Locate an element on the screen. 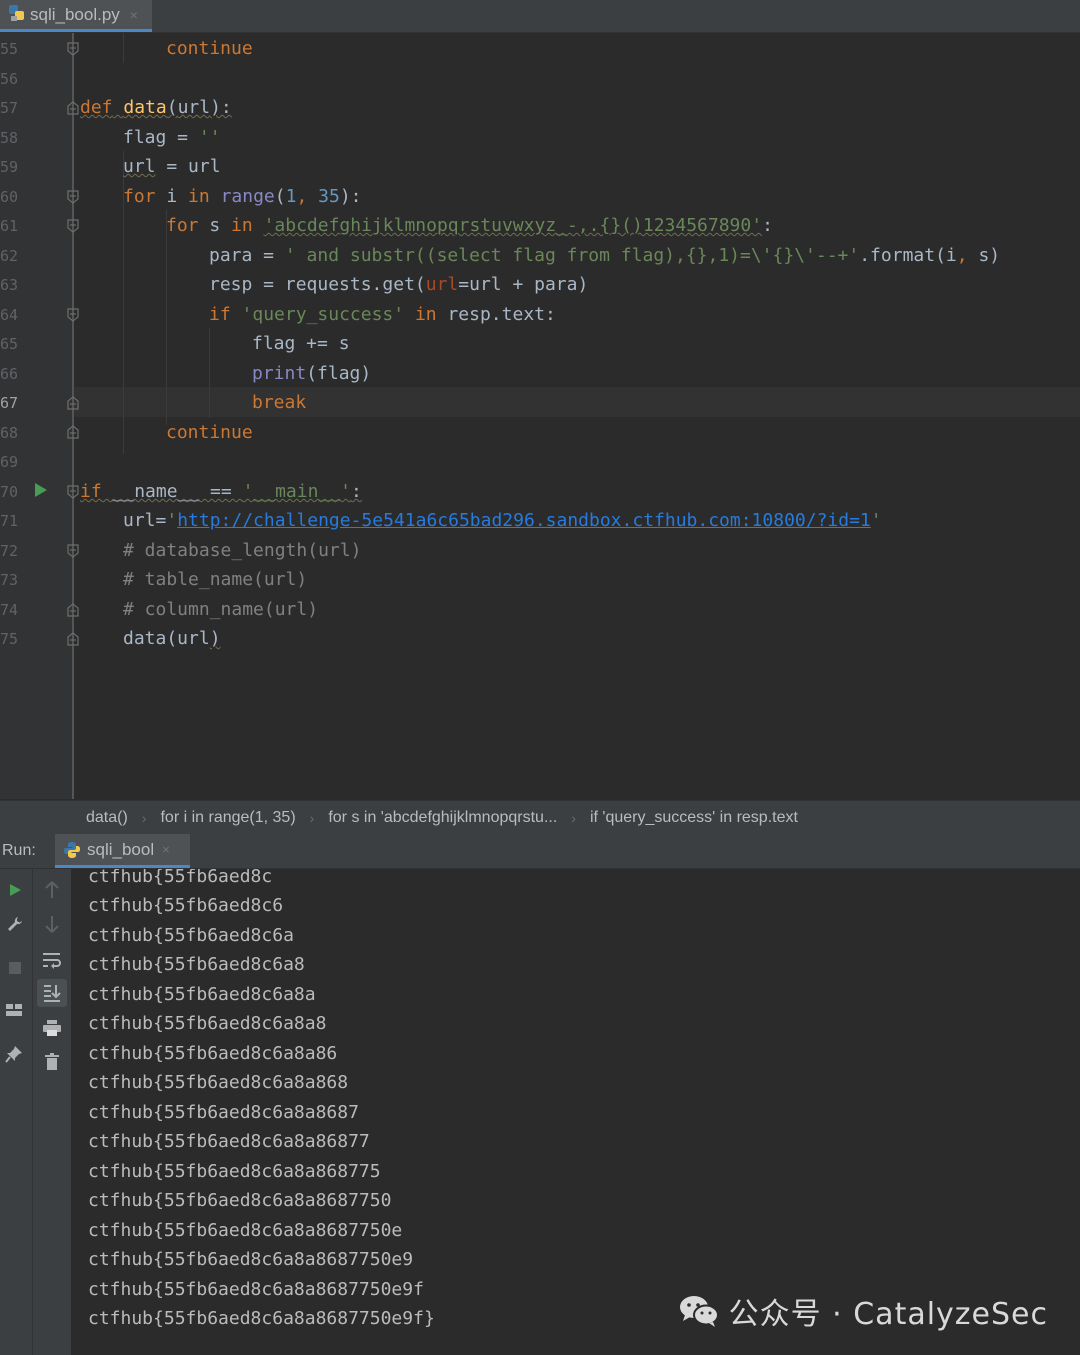  breadcrumb-item: if 'query_success' in resp.text is located at coordinates (694, 818).